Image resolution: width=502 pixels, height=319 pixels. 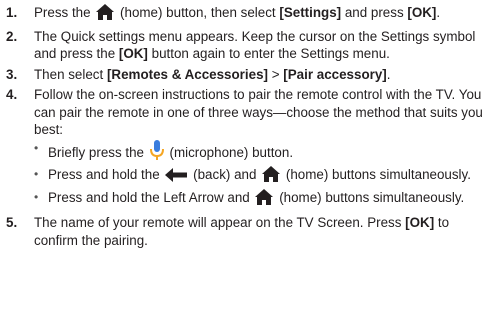 I want to click on option-3-before: Press and hold the Left Arrow and, so click(x=149, y=197).